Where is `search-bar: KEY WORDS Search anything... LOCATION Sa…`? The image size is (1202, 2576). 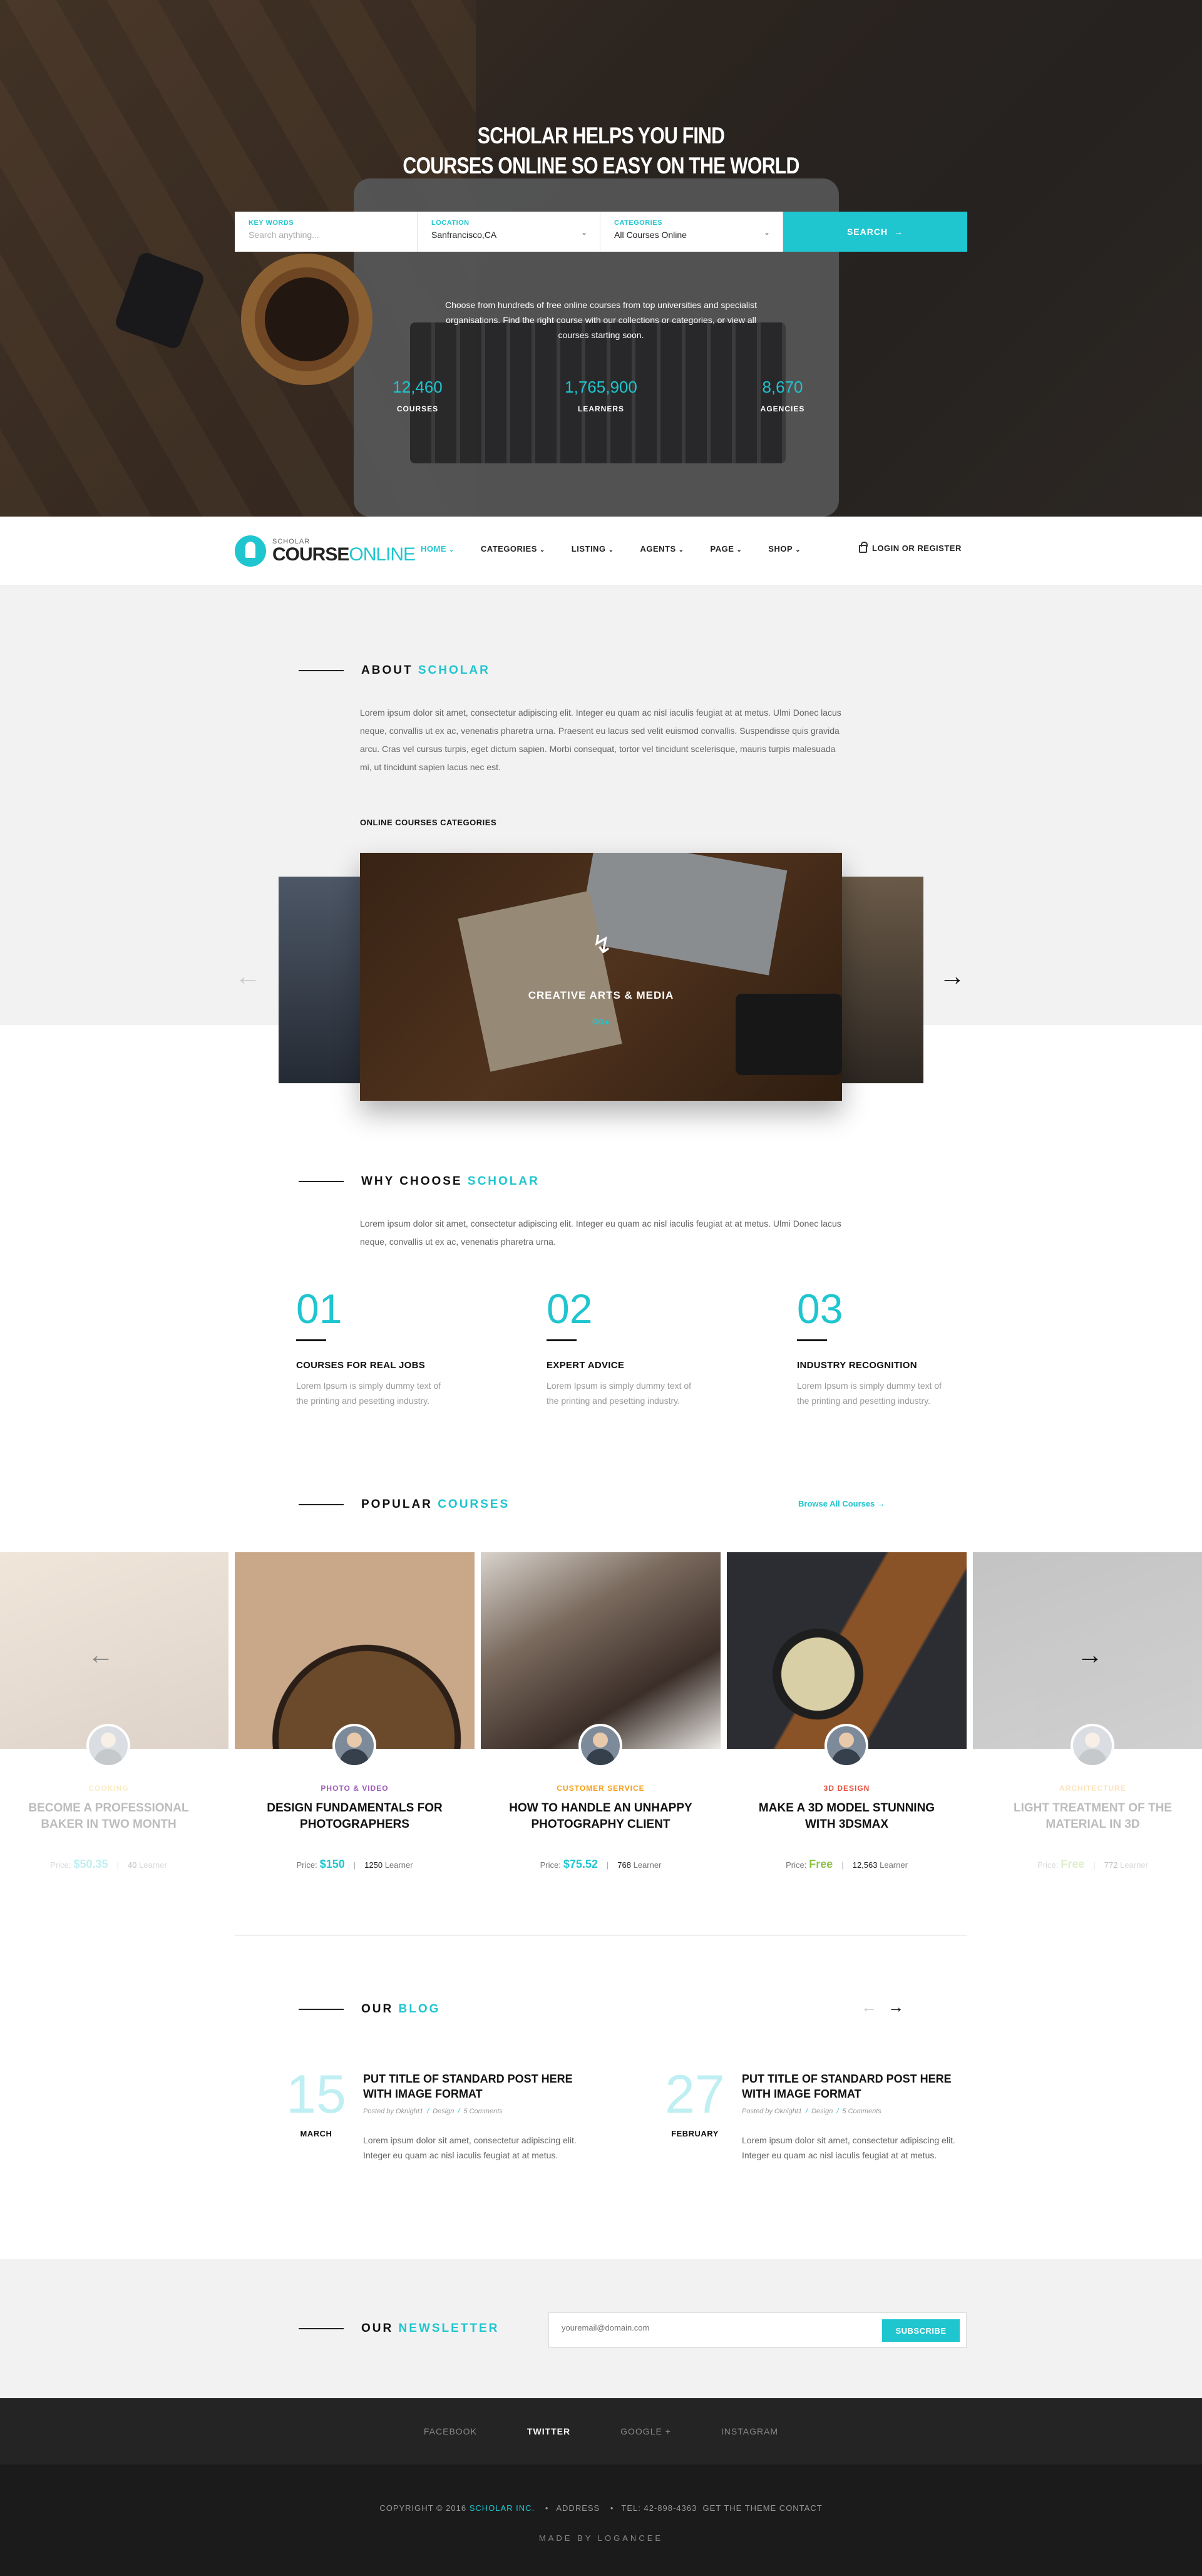 search-bar: KEY WORDS Search anything... LOCATION Sa… is located at coordinates (601, 232).